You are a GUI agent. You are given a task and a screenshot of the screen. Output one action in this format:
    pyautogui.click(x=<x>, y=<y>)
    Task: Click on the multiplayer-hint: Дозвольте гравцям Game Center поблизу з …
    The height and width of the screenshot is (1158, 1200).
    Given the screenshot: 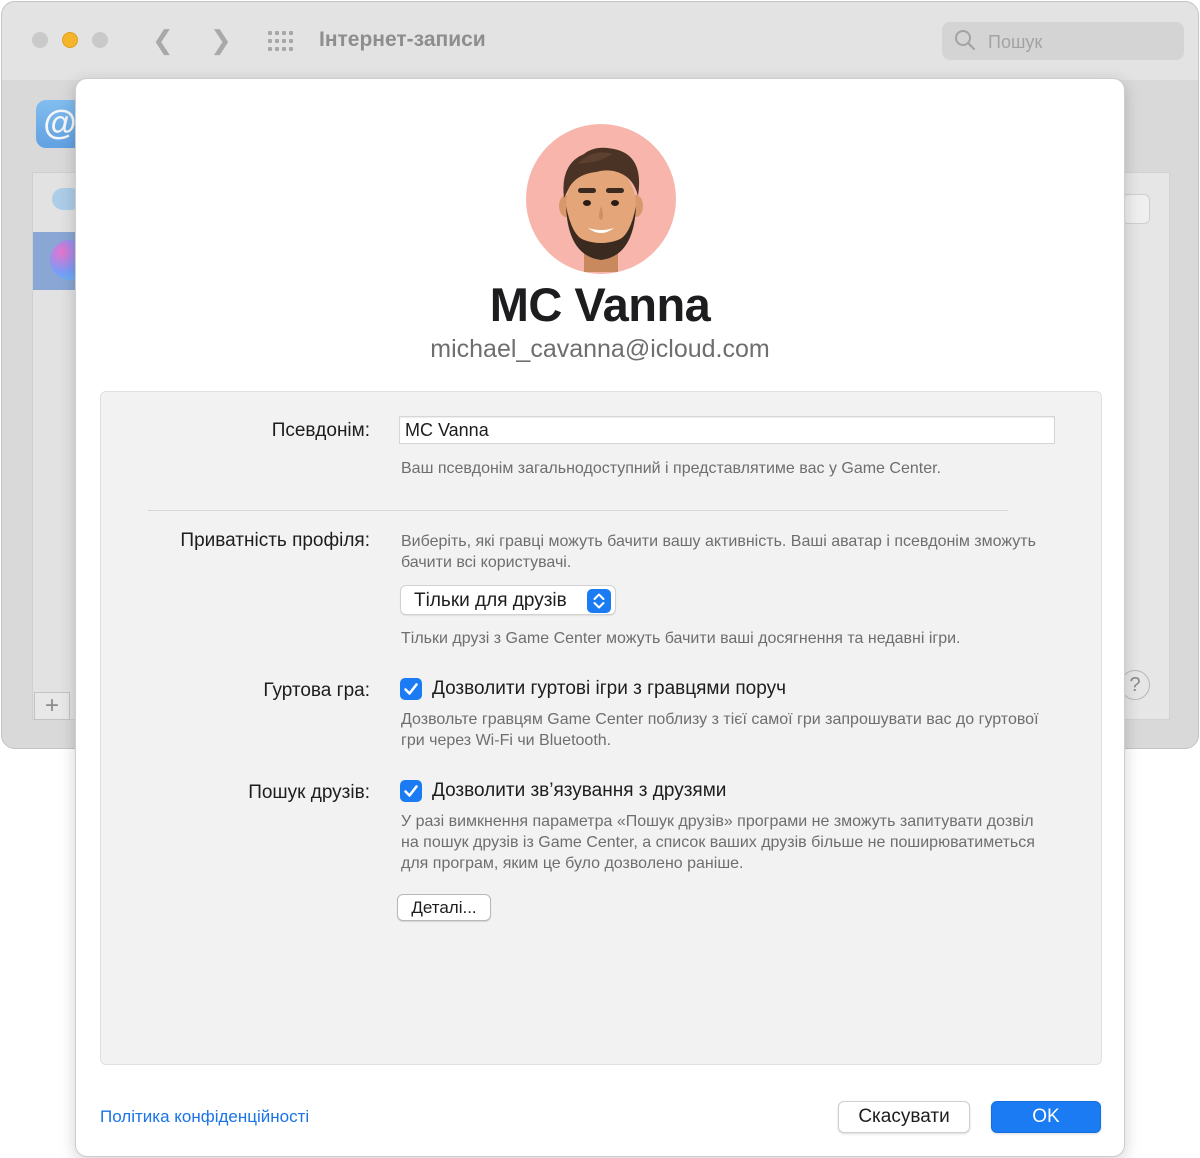 What is the action you would take?
    pyautogui.click(x=720, y=730)
    